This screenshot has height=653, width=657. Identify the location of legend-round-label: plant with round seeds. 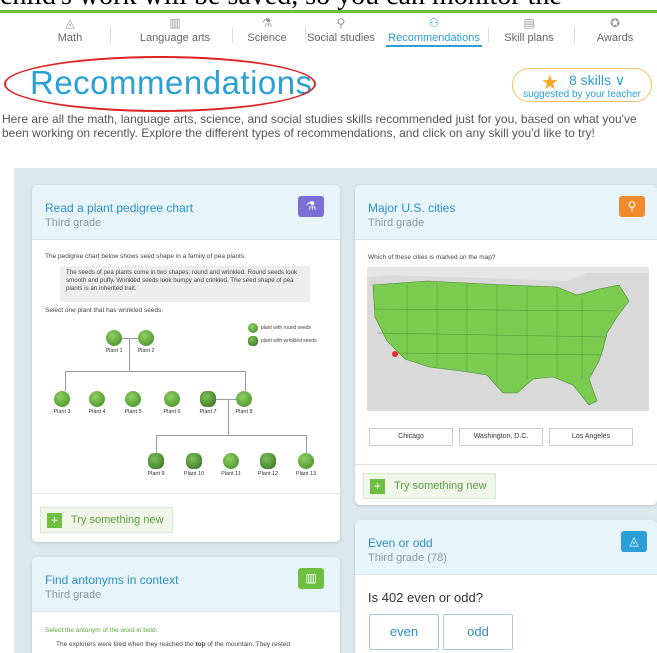
(286, 328).